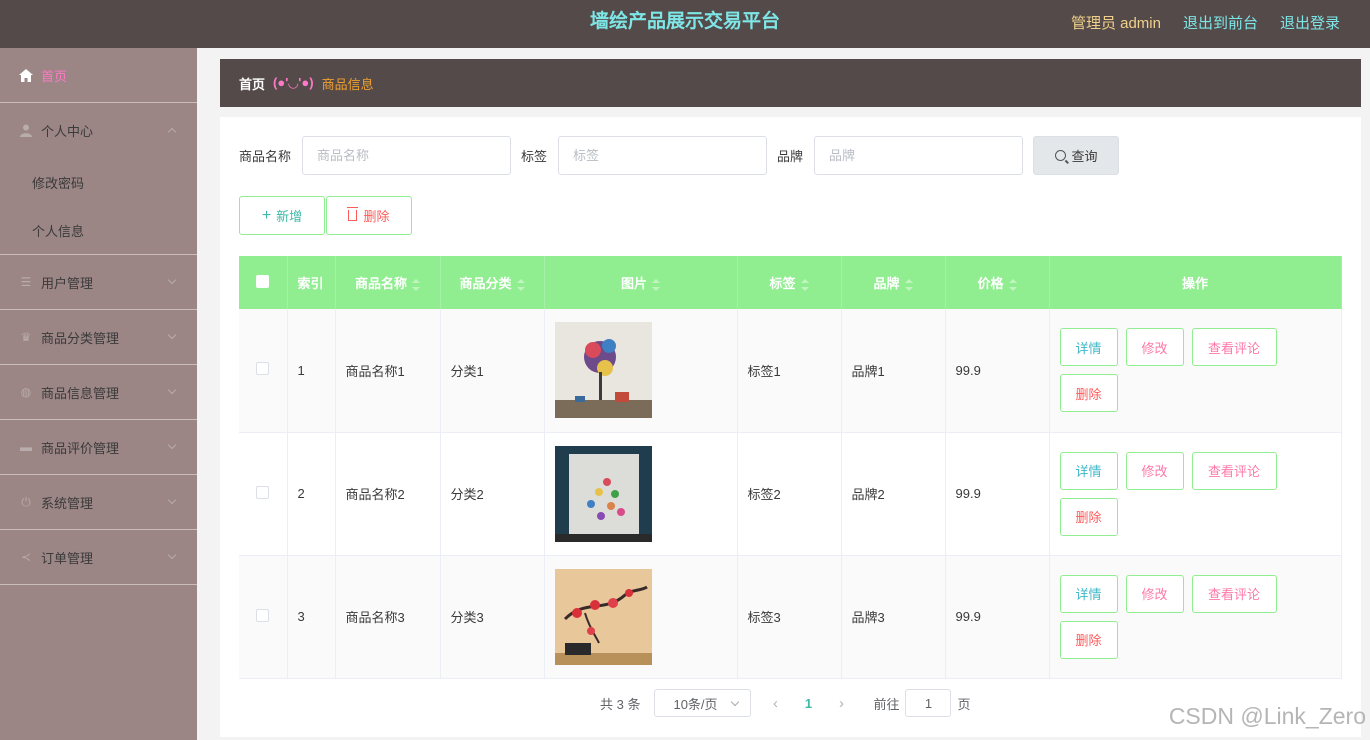  What do you see at coordinates (808, 703) in the screenshot?
I see `page-number-current: 1` at bounding box center [808, 703].